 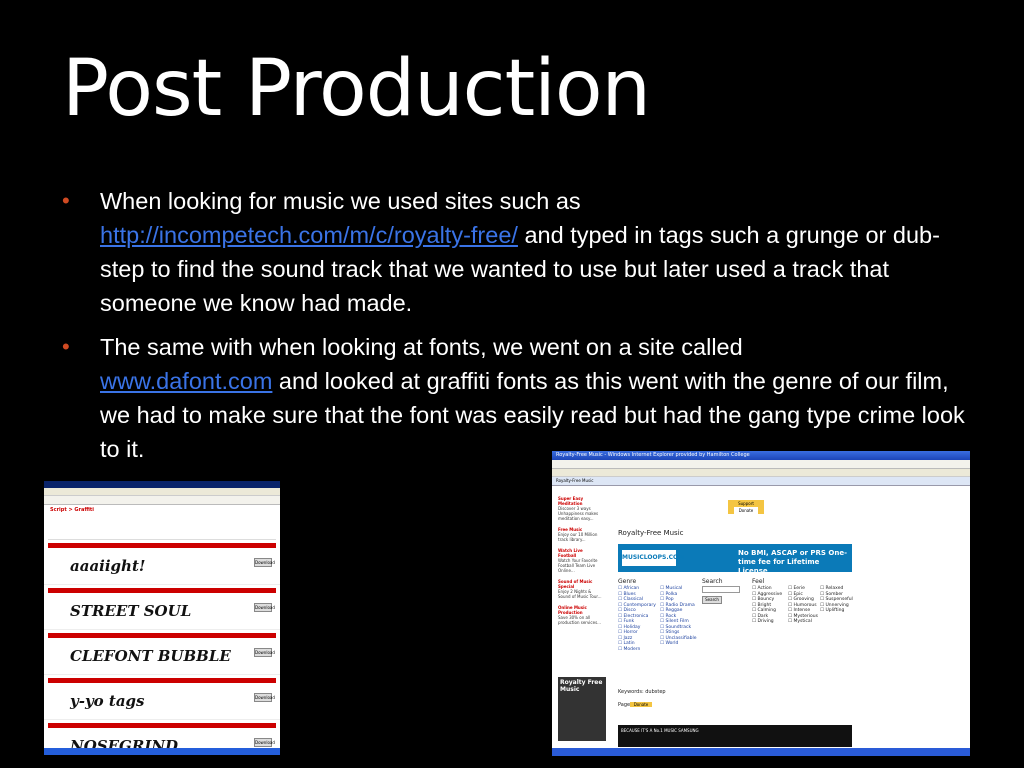 What do you see at coordinates (186, 381) in the screenshot?
I see `dafont-link: www.dafont.com` at bounding box center [186, 381].